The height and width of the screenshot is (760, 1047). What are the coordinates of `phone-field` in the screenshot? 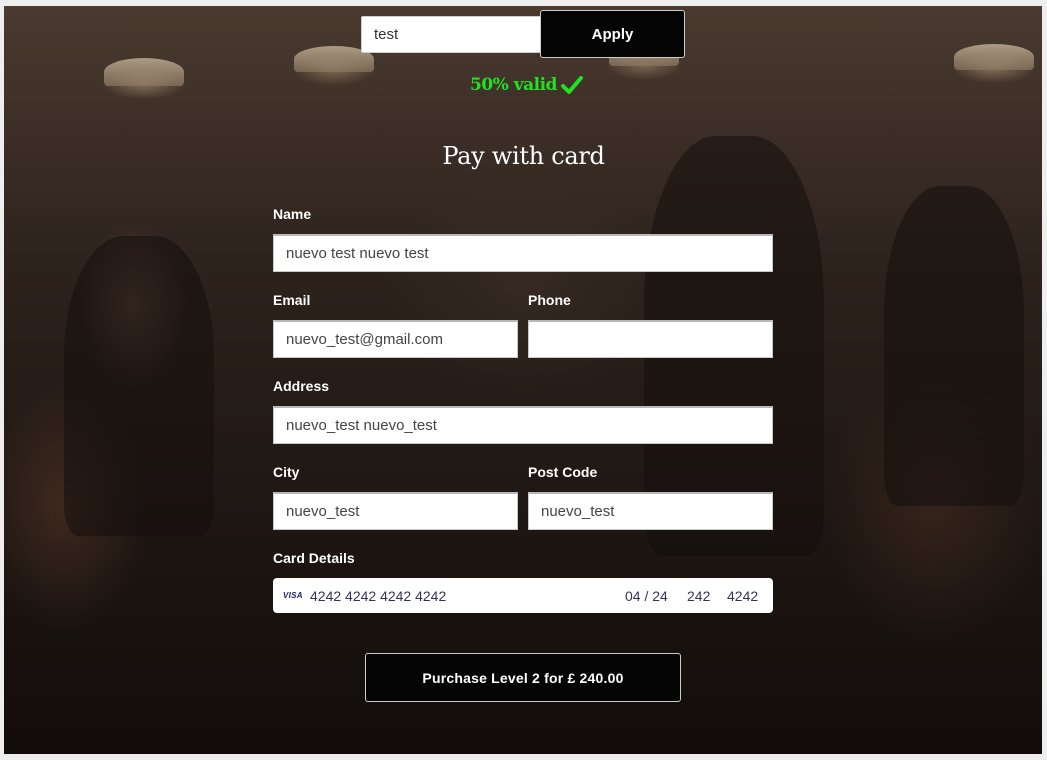 It's located at (650, 339).